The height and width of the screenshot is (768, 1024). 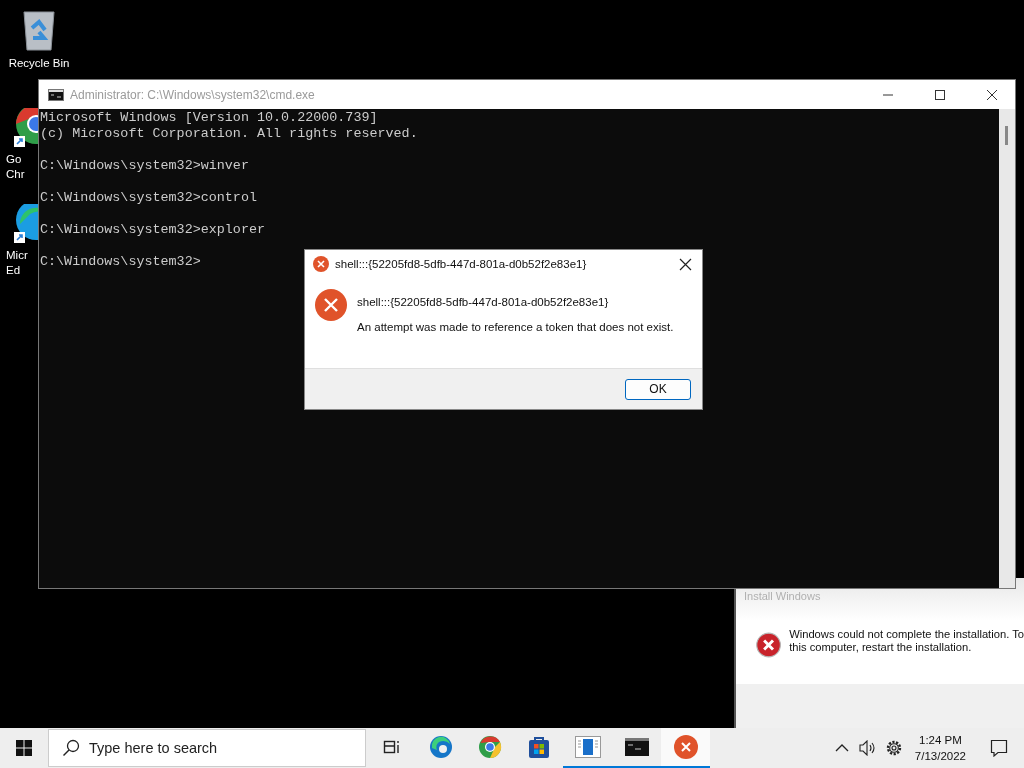 I want to click on console-line: C:\Windows\system32>control, so click(x=148, y=198).